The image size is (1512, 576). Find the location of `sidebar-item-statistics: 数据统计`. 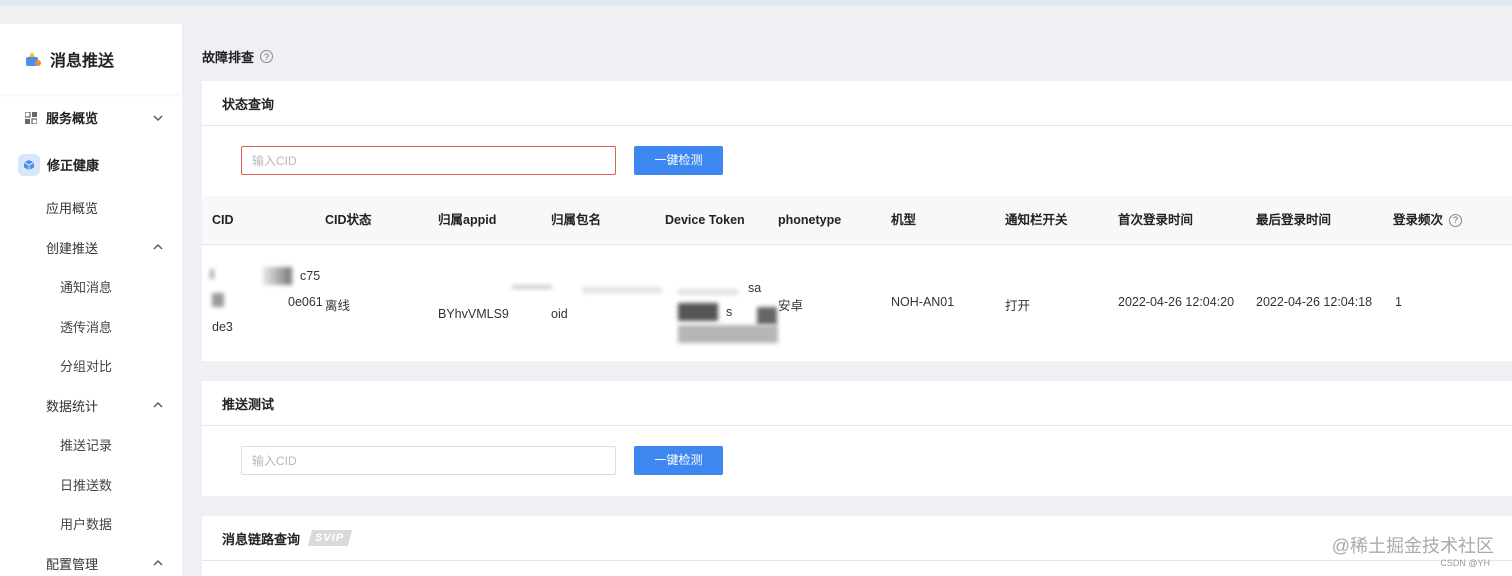

sidebar-item-statistics: 数据统计 is located at coordinates (91, 406).